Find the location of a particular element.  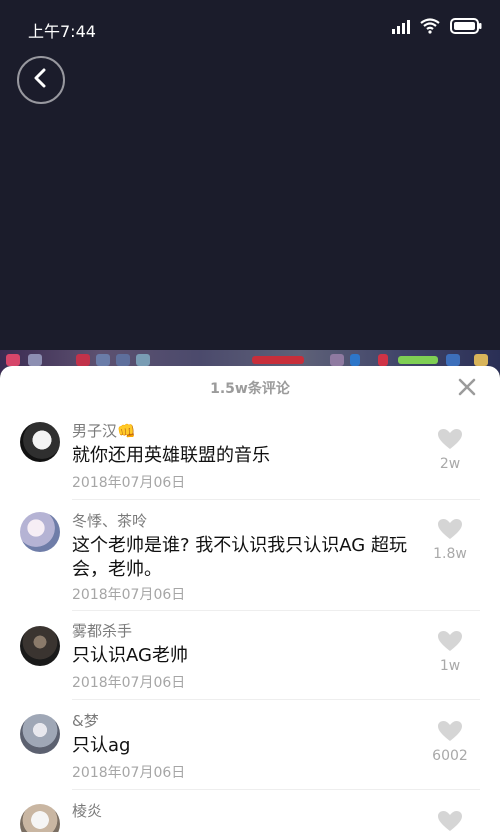

battery-icon is located at coordinates (466, 28).